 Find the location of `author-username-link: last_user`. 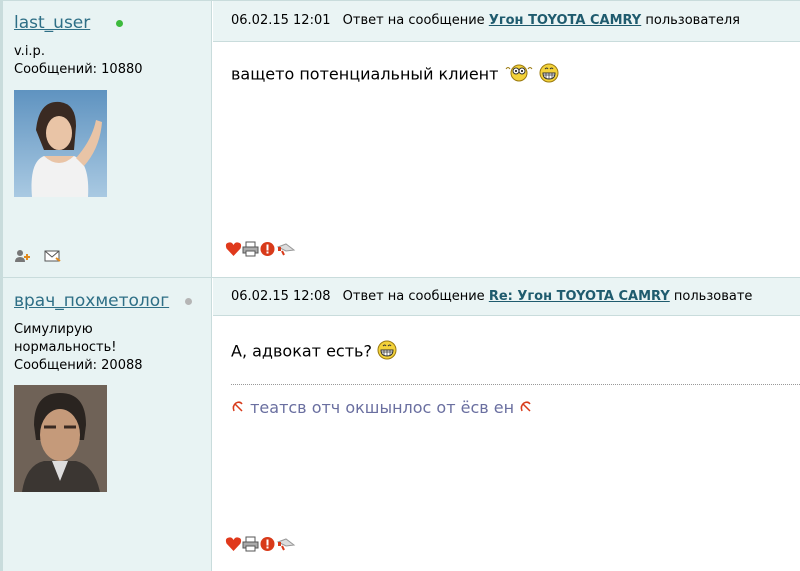

author-username-link: last_user is located at coordinates (52, 23).